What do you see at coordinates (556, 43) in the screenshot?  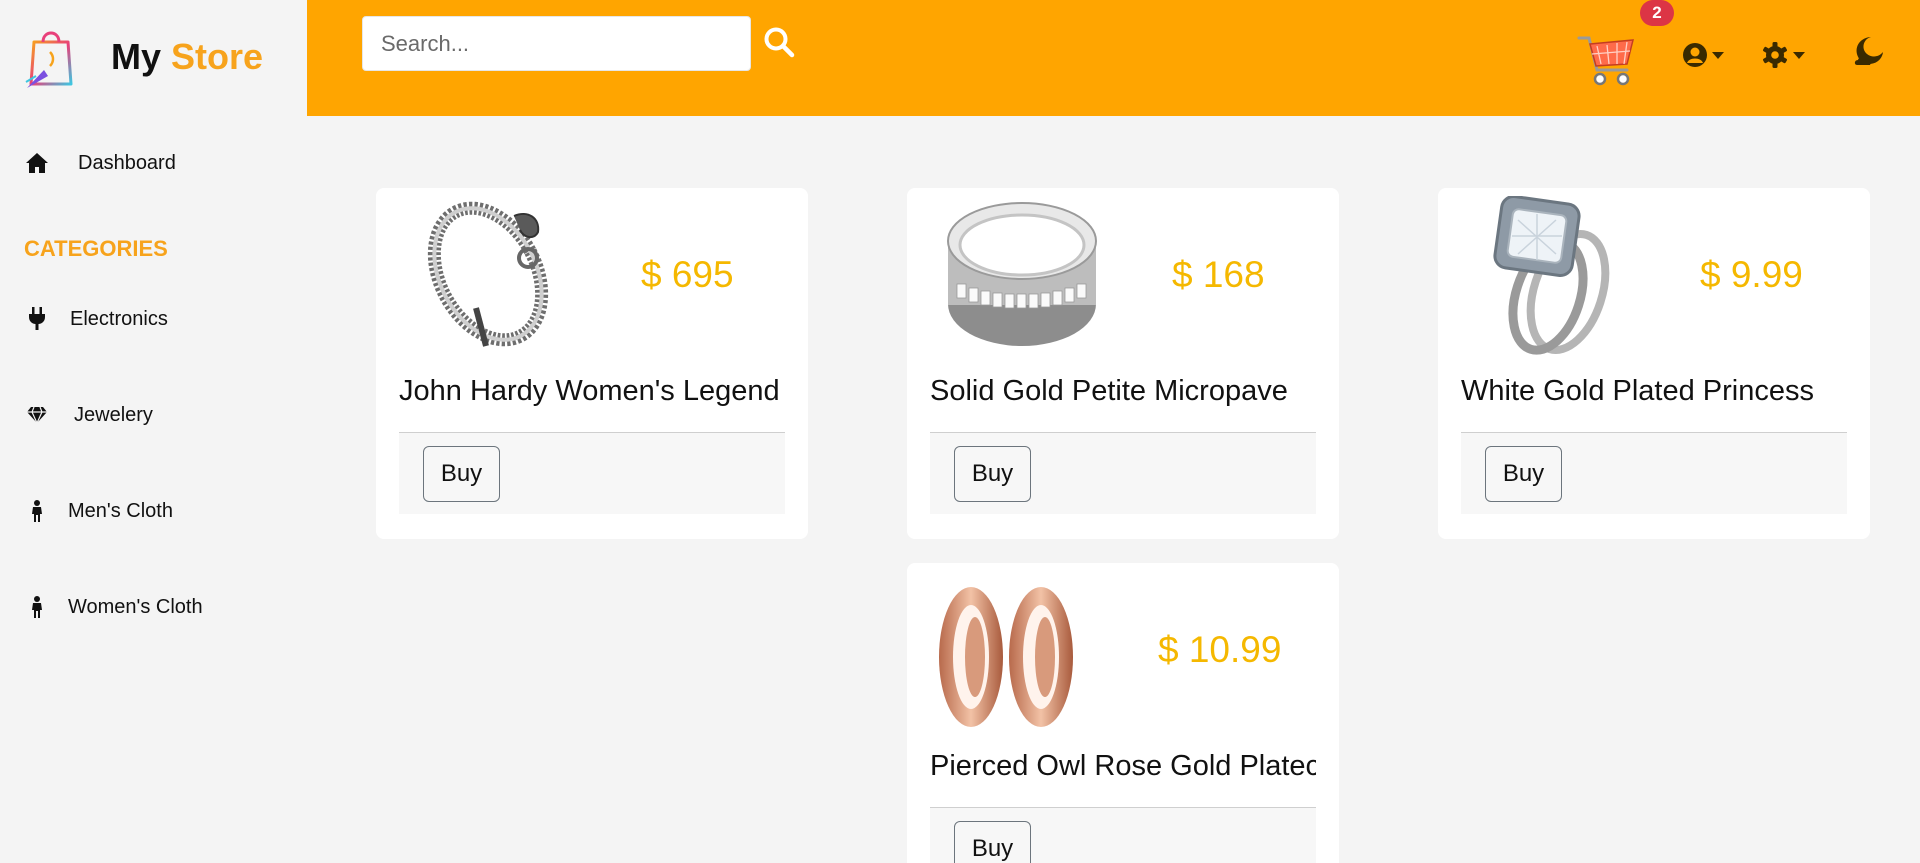 I see `search-input` at bounding box center [556, 43].